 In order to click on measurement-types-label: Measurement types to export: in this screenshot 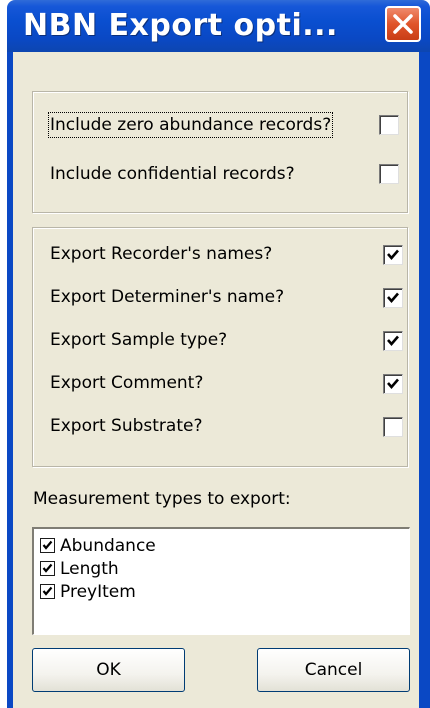, I will do `click(162, 499)`.